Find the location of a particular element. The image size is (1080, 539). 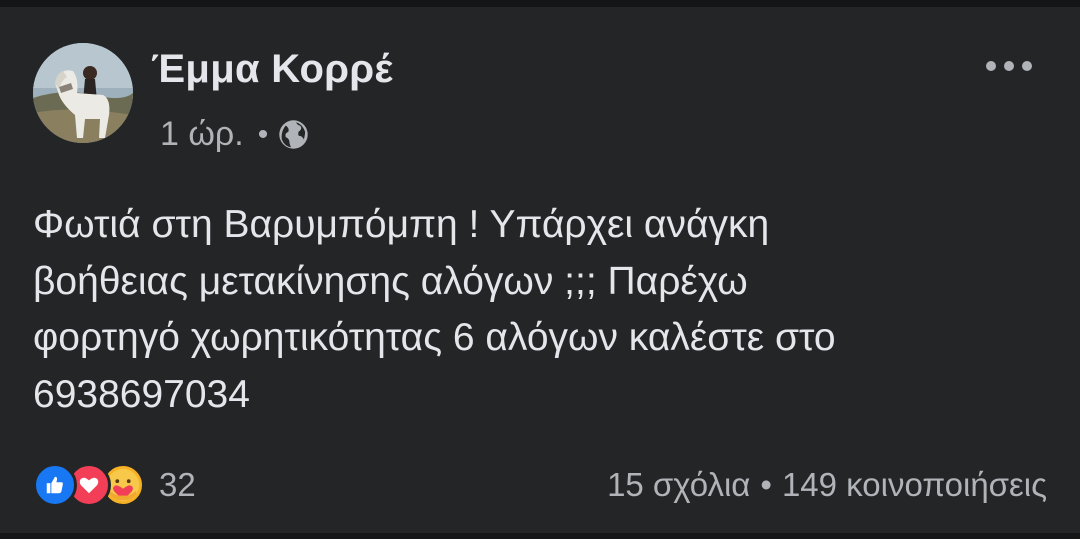

avatar is located at coordinates (83, 93).